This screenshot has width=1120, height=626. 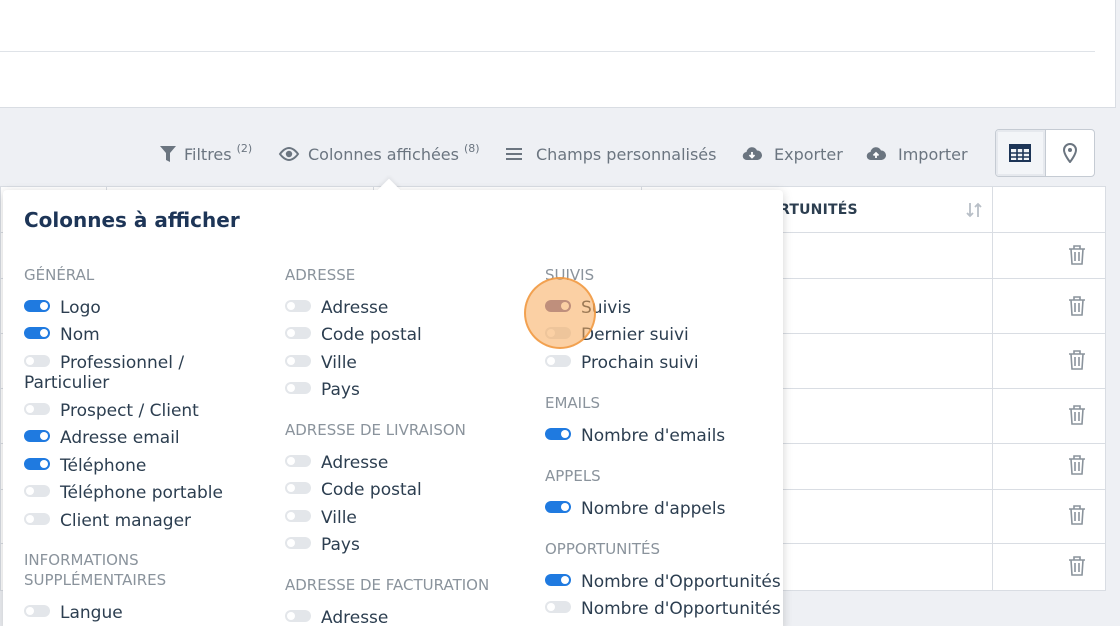 What do you see at coordinates (876, 154) in the screenshot?
I see `cloud-upload-icon` at bounding box center [876, 154].